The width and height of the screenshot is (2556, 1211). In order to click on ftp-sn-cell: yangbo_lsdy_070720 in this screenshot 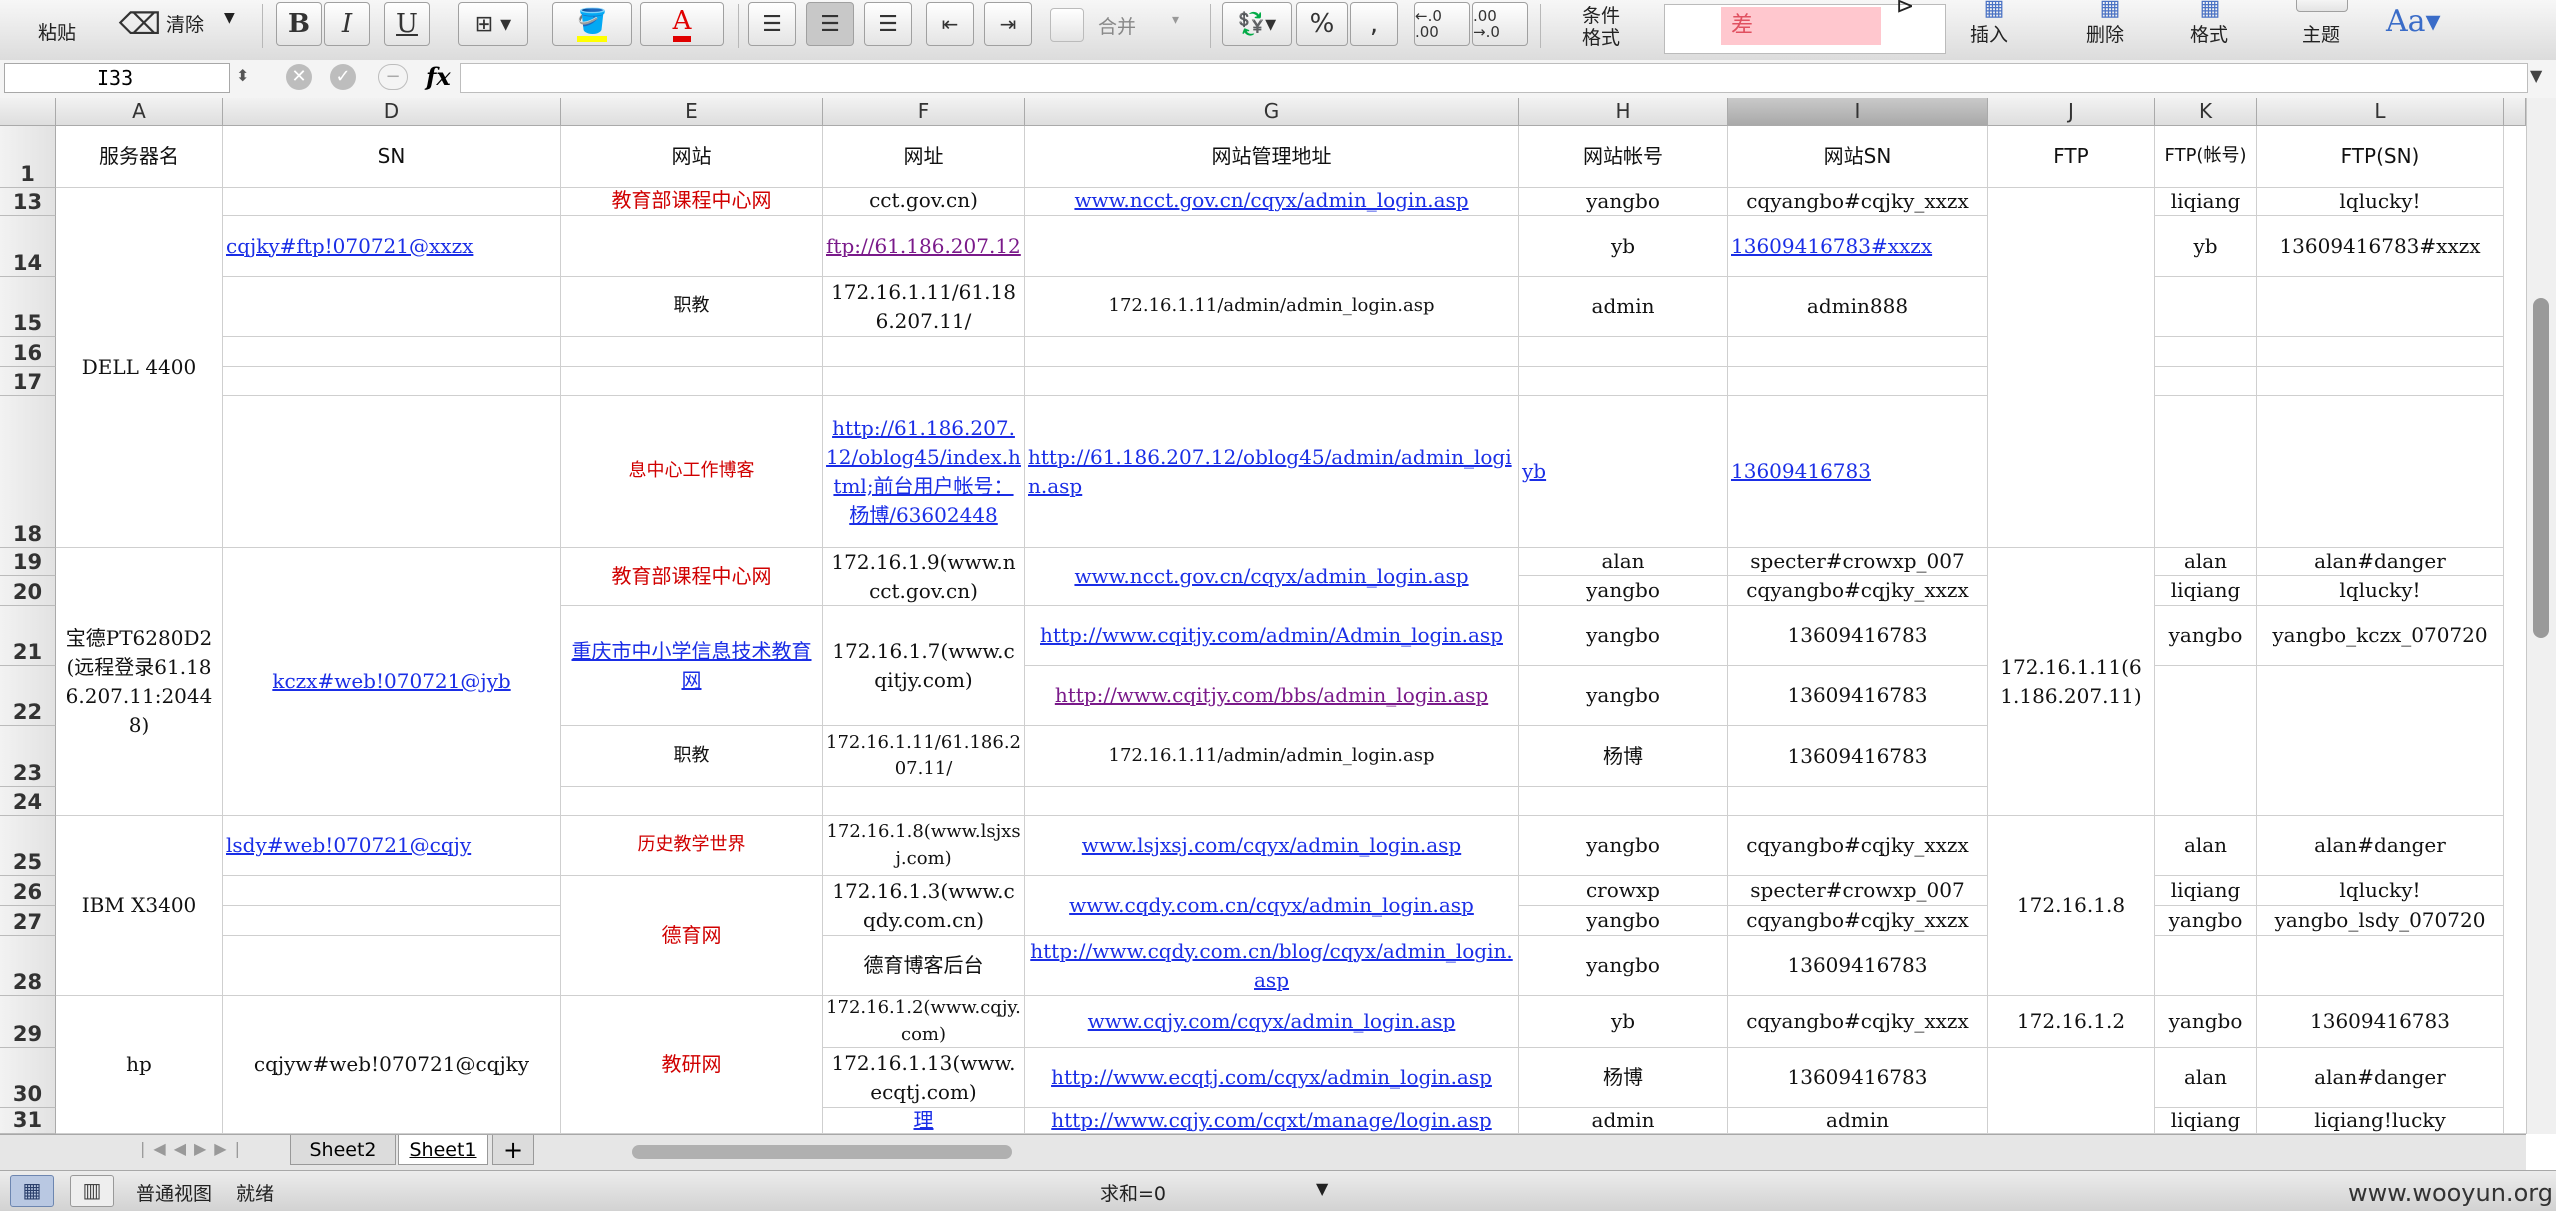, I will do `click(2380, 921)`.